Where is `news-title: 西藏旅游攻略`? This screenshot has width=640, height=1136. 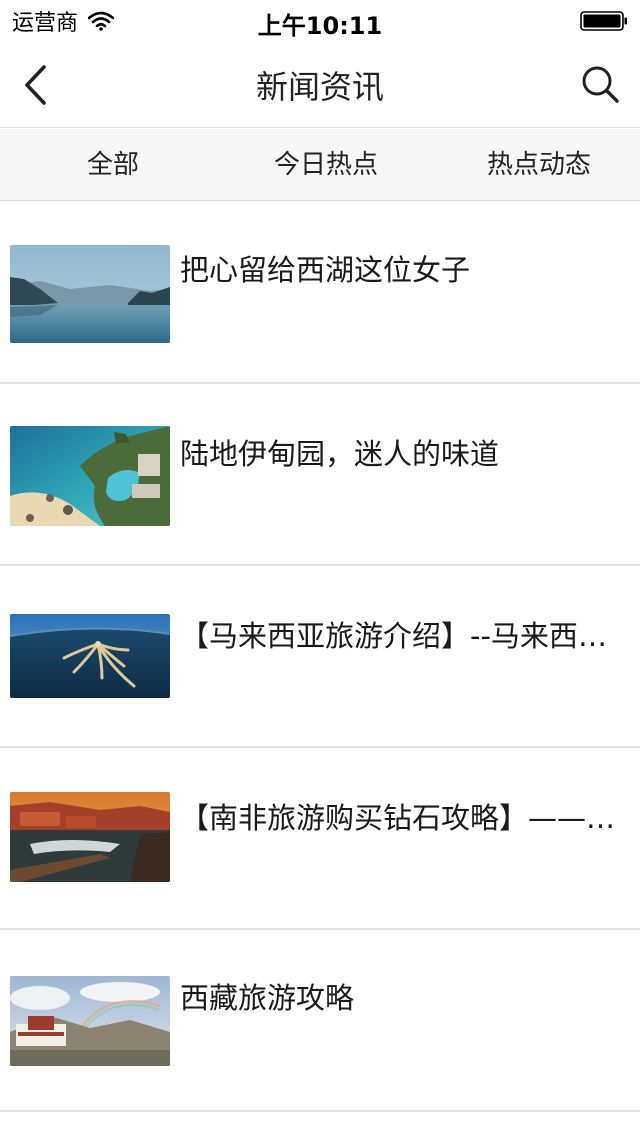 news-title: 西藏旅游攻略 is located at coordinates (267, 998).